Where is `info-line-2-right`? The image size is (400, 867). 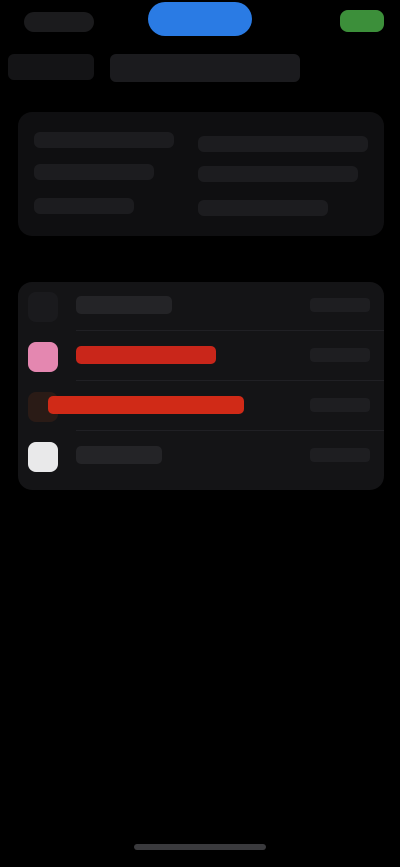 info-line-2-right is located at coordinates (278, 174).